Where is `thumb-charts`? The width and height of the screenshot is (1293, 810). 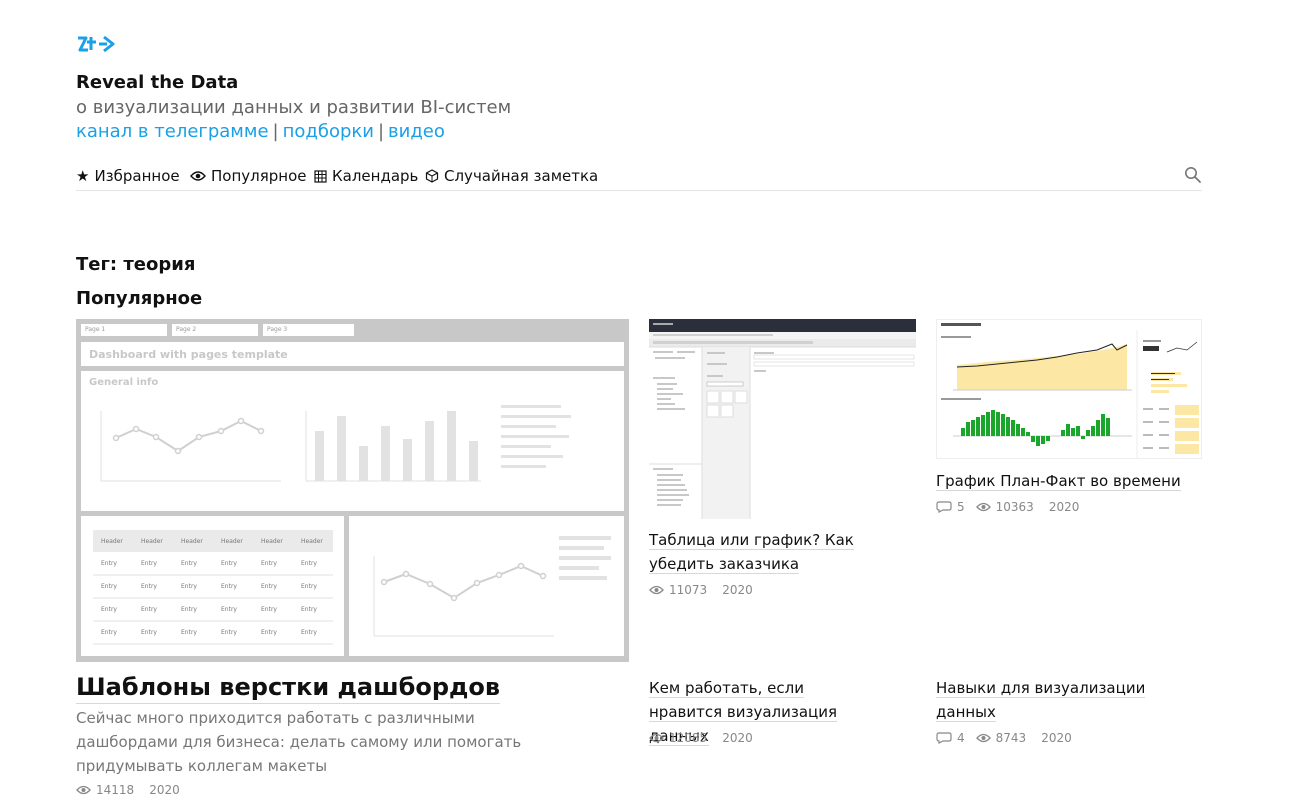 thumb-charts is located at coordinates (335, 443).